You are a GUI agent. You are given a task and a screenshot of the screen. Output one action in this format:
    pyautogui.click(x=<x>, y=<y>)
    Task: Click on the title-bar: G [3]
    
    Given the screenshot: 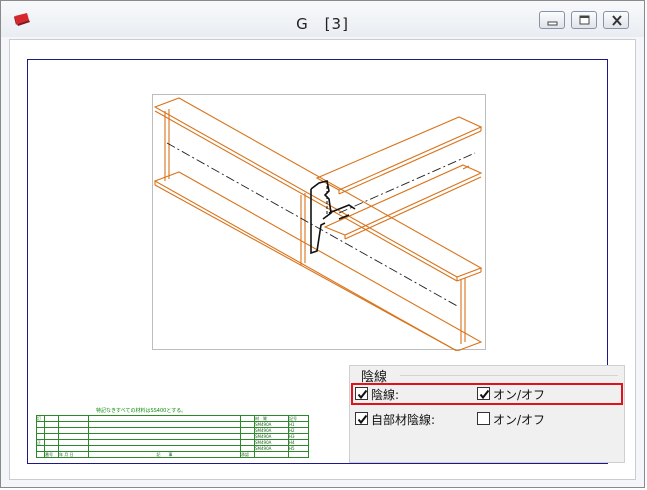 What is the action you would take?
    pyautogui.click(x=322, y=19)
    